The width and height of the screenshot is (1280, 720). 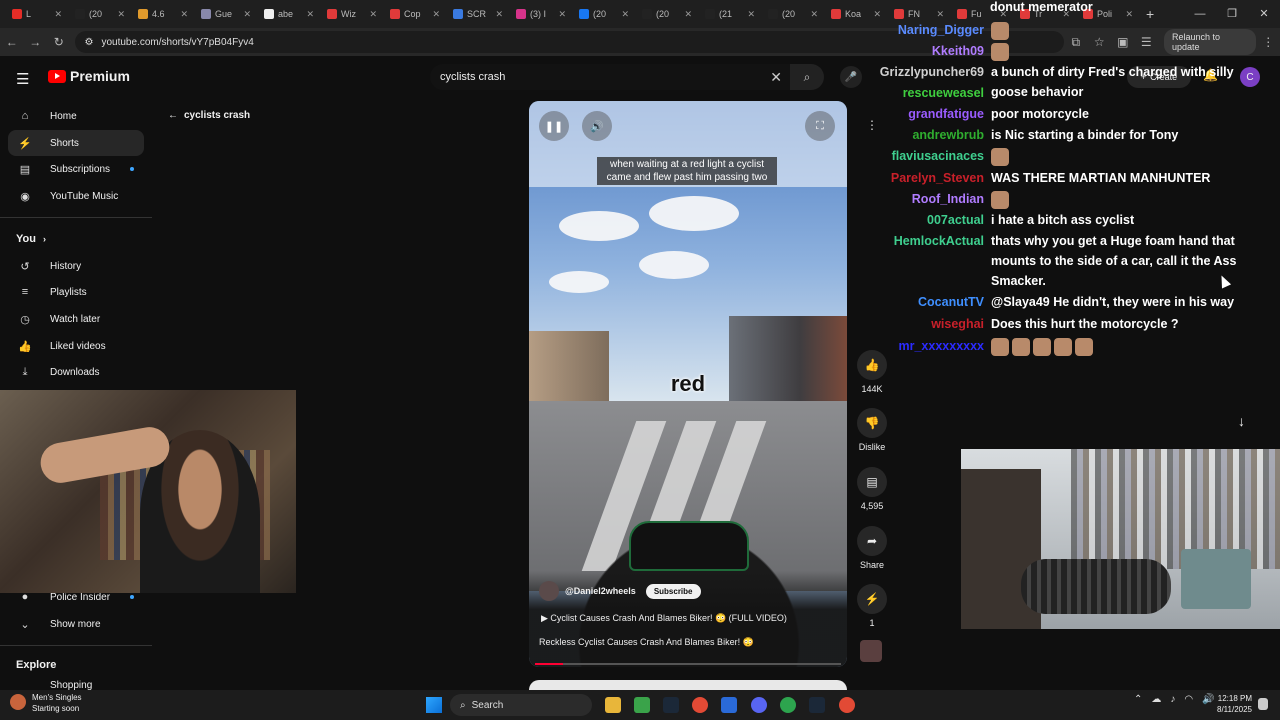 What do you see at coordinates (610, 77) in the screenshot?
I see `search-input: cyclists crash ✕` at bounding box center [610, 77].